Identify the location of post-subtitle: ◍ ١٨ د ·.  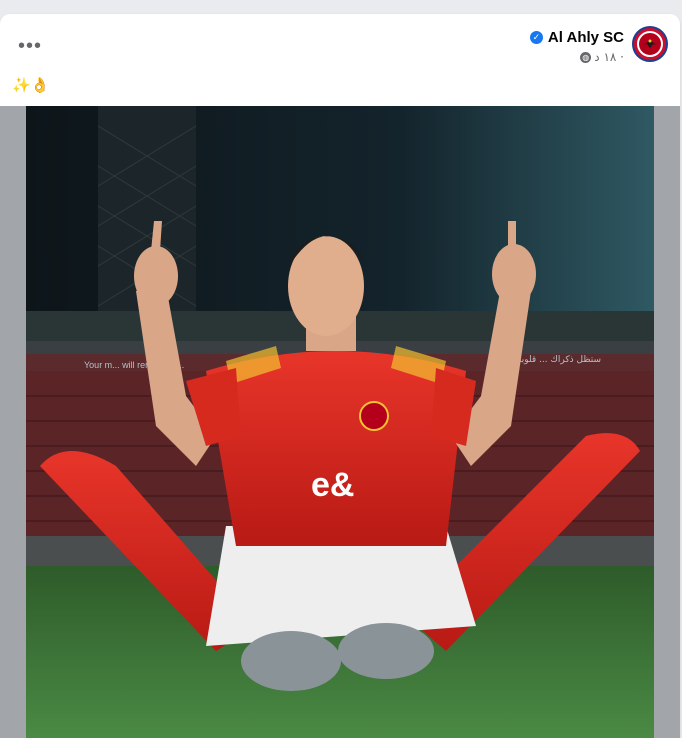
(577, 57).